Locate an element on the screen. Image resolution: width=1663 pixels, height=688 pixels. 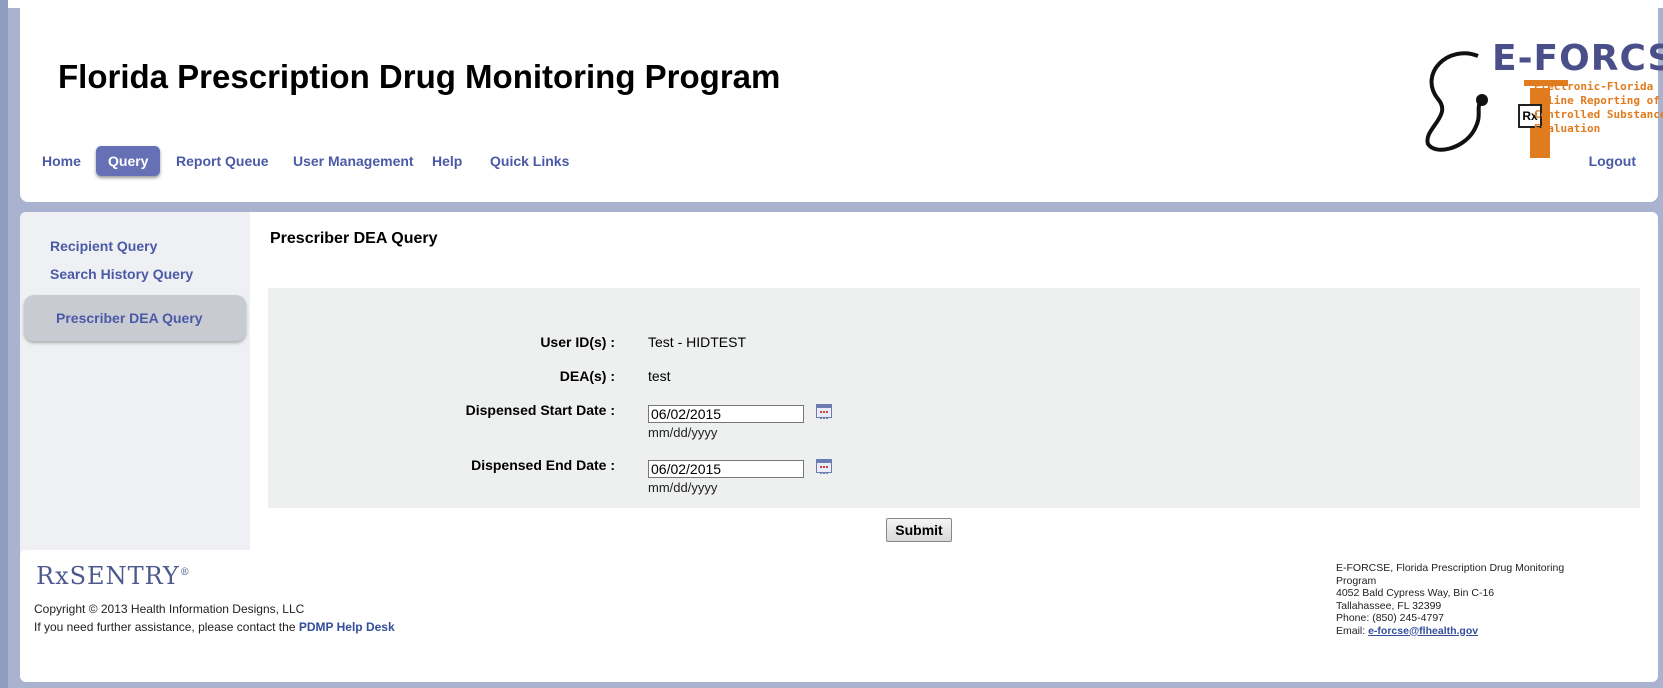
nav-query: Query is located at coordinates (128, 161).